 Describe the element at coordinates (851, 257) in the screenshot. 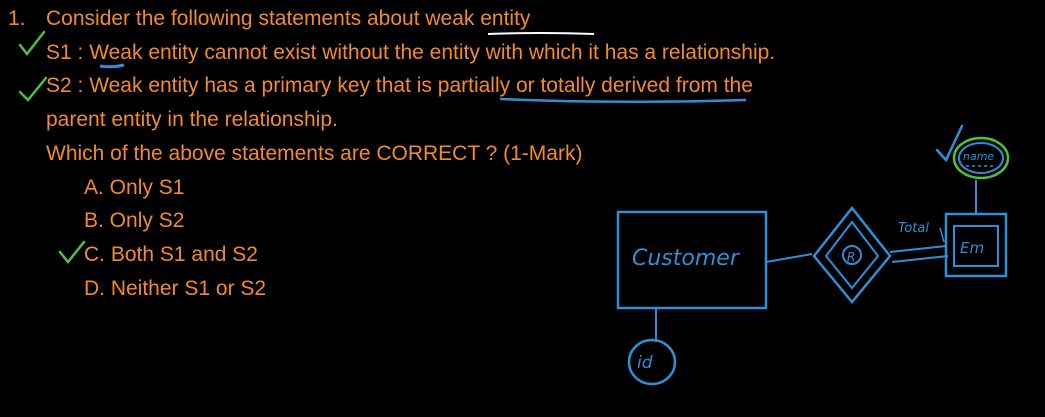

I see `relationship-label: R` at that location.